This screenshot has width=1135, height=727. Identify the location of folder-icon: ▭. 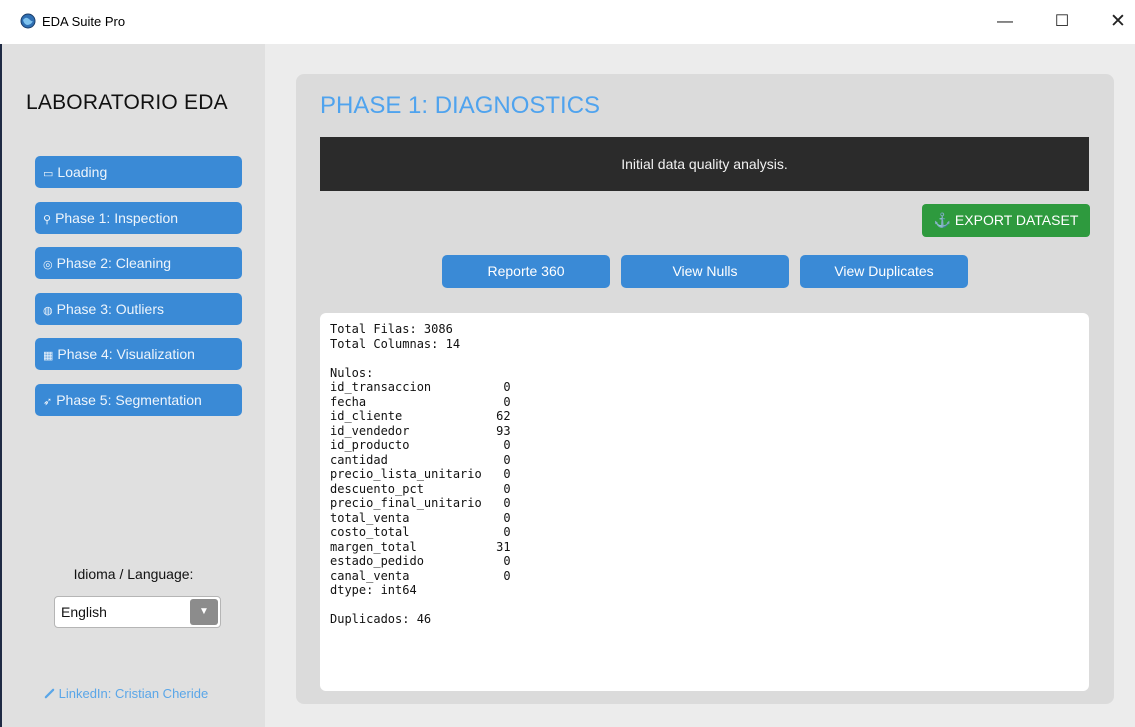
(48, 174).